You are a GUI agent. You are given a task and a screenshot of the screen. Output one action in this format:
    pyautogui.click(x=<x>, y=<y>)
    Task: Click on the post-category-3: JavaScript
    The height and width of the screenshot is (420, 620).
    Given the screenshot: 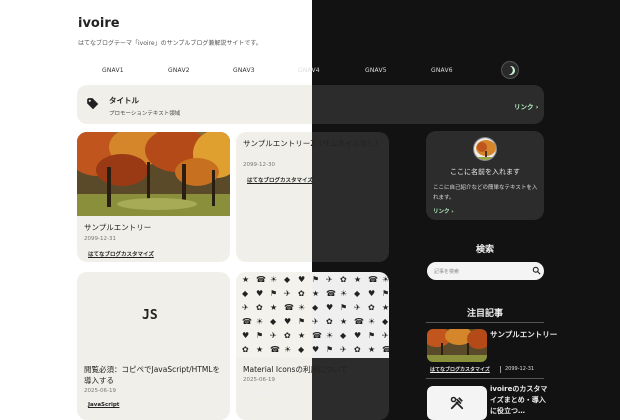 What is the action you would take?
    pyautogui.click(x=103, y=405)
    